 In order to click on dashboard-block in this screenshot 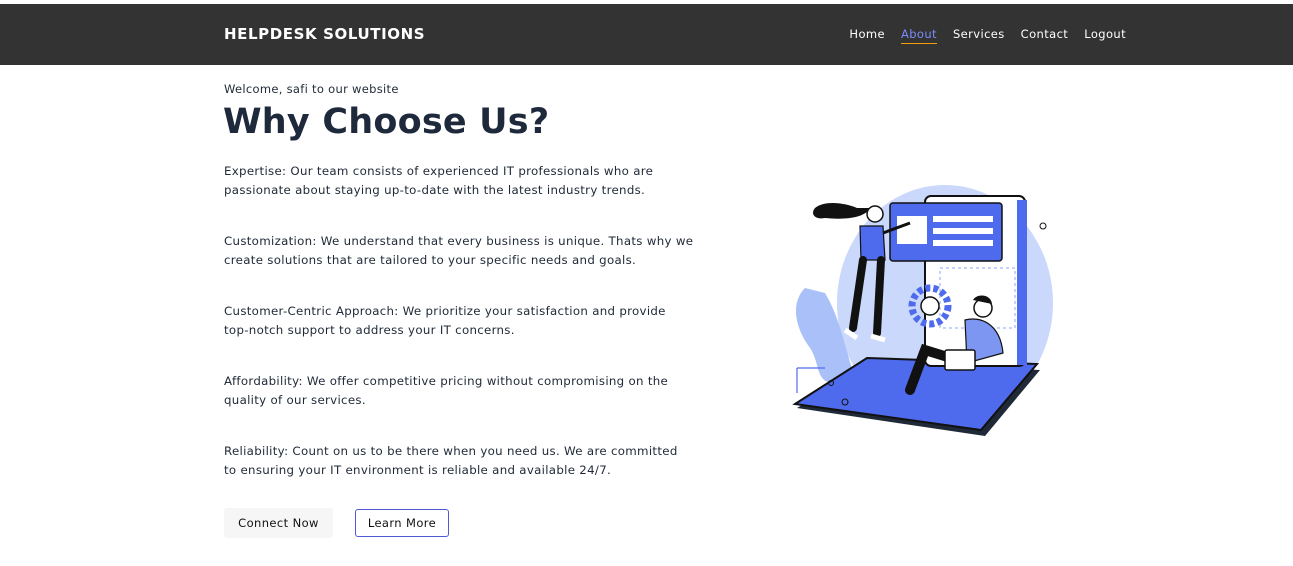, I will do `click(912, 230)`.